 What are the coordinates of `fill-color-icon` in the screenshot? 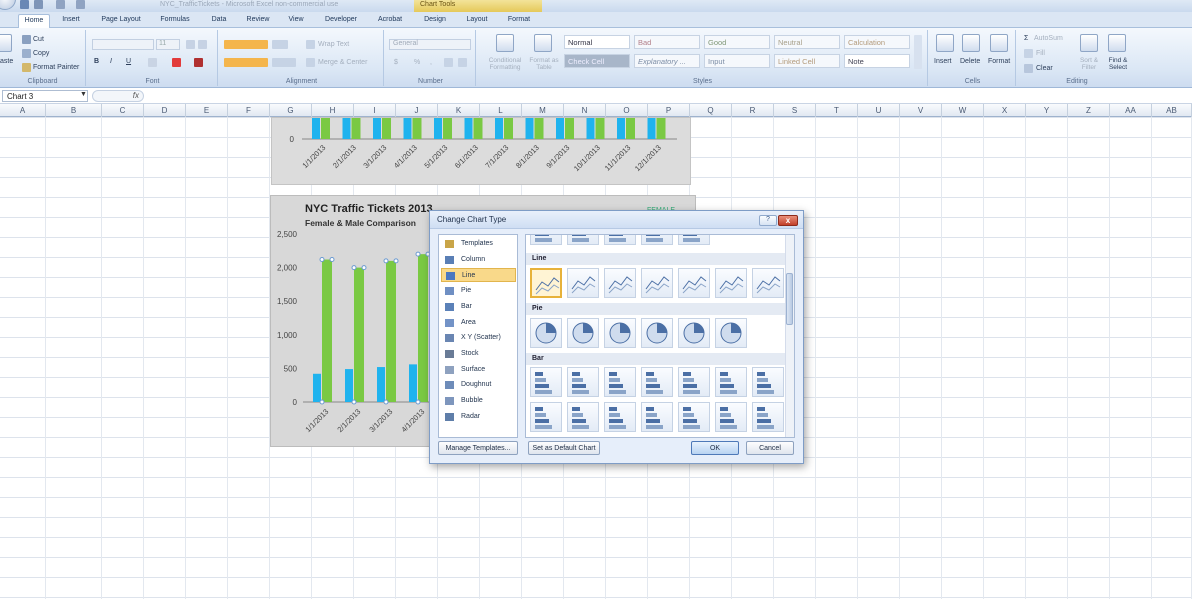 It's located at (176, 62).